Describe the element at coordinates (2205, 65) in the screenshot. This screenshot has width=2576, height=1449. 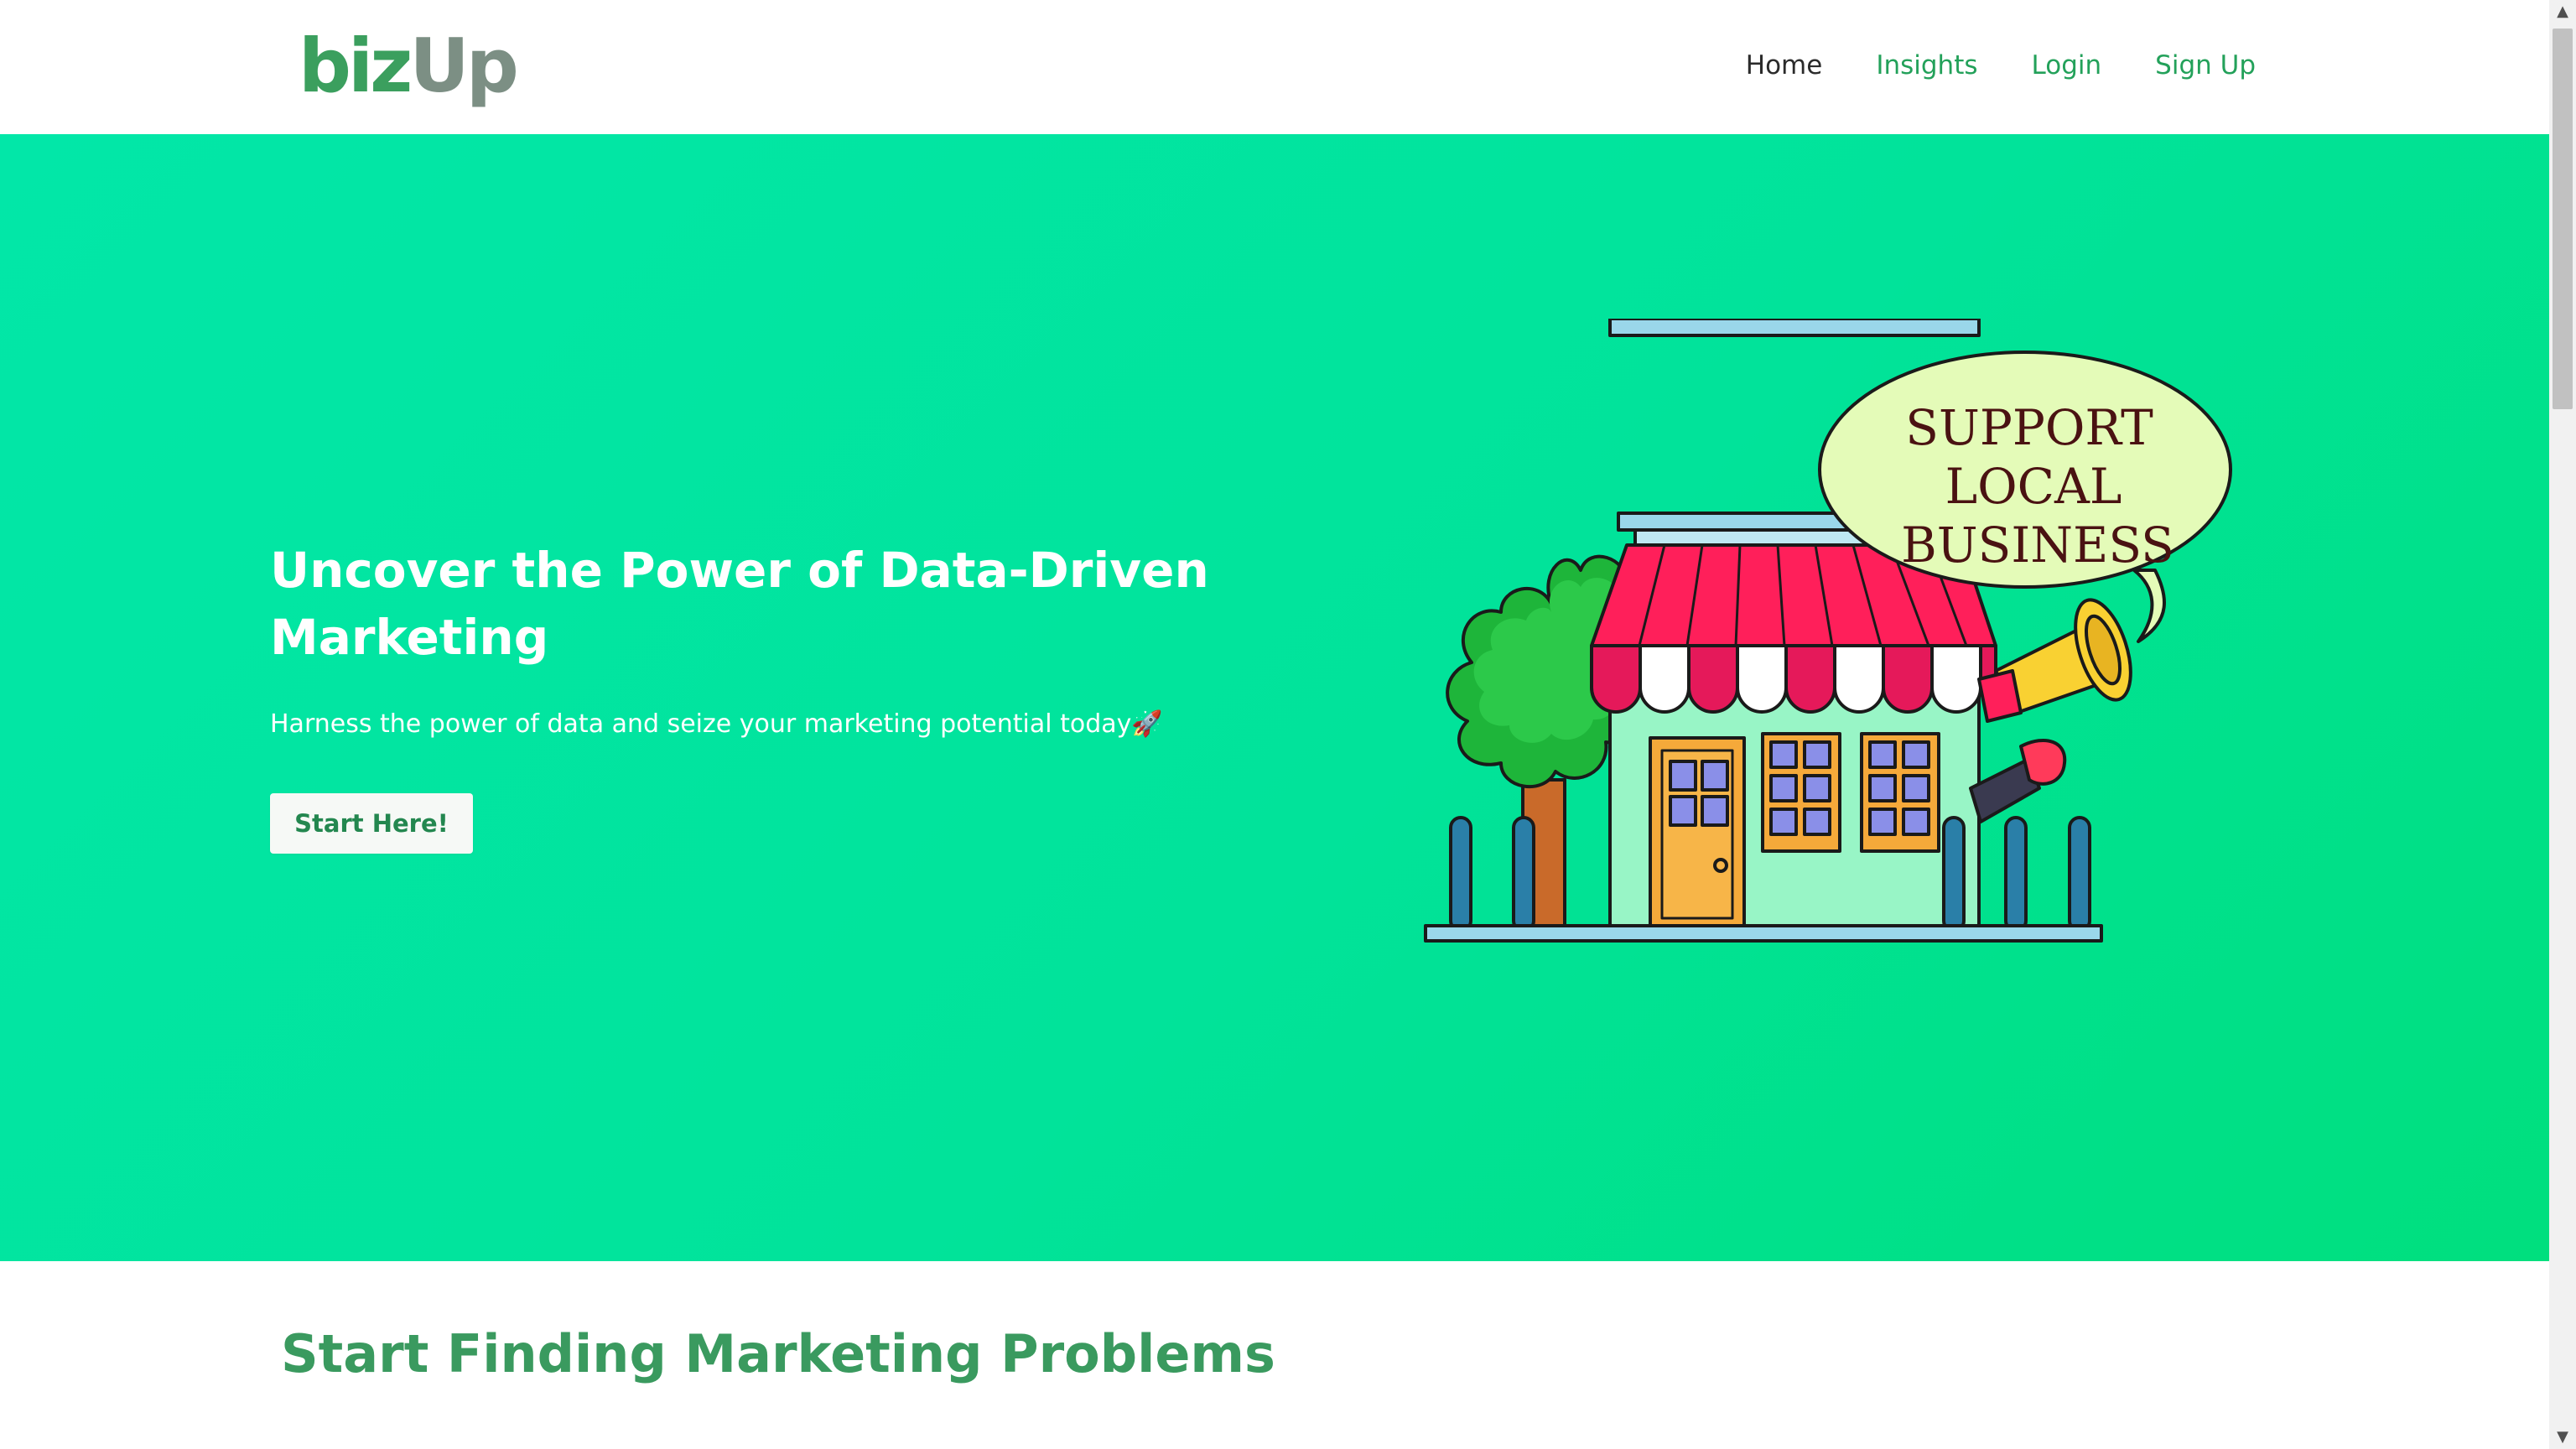
I see `nav-signup-link: Sign Up` at that location.